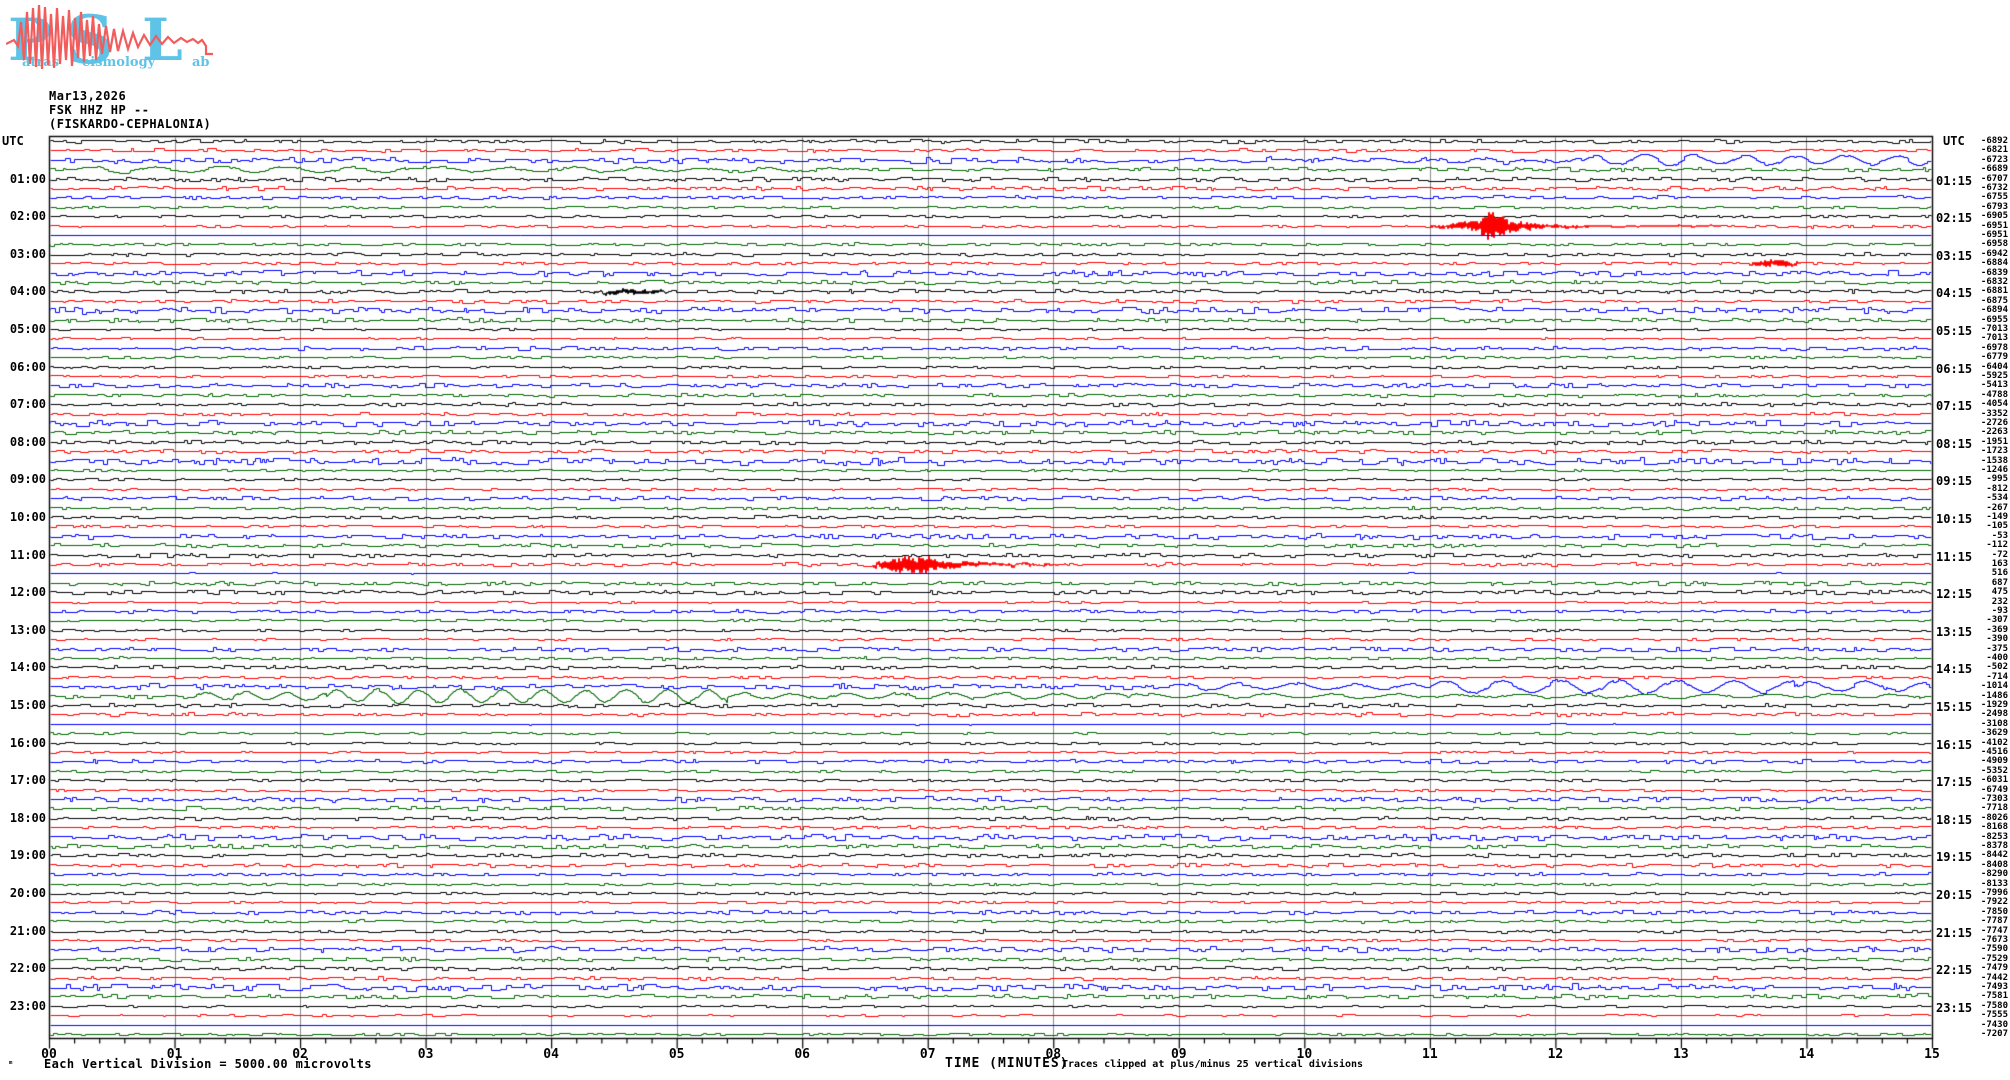  What do you see at coordinates (1954, 782) in the screenshot?
I see `right-time-label: 17:15` at bounding box center [1954, 782].